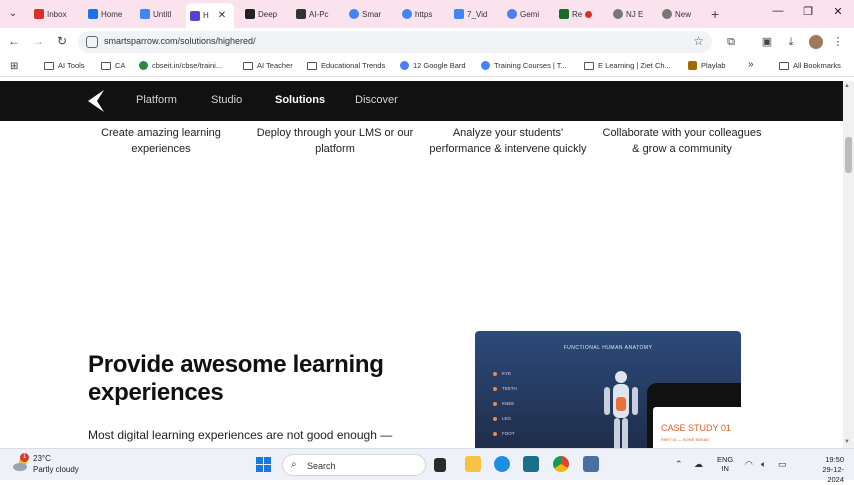 This screenshot has height=485, width=854. Describe the element at coordinates (226, 100) in the screenshot. I see `nav-studio: Studio` at that location.